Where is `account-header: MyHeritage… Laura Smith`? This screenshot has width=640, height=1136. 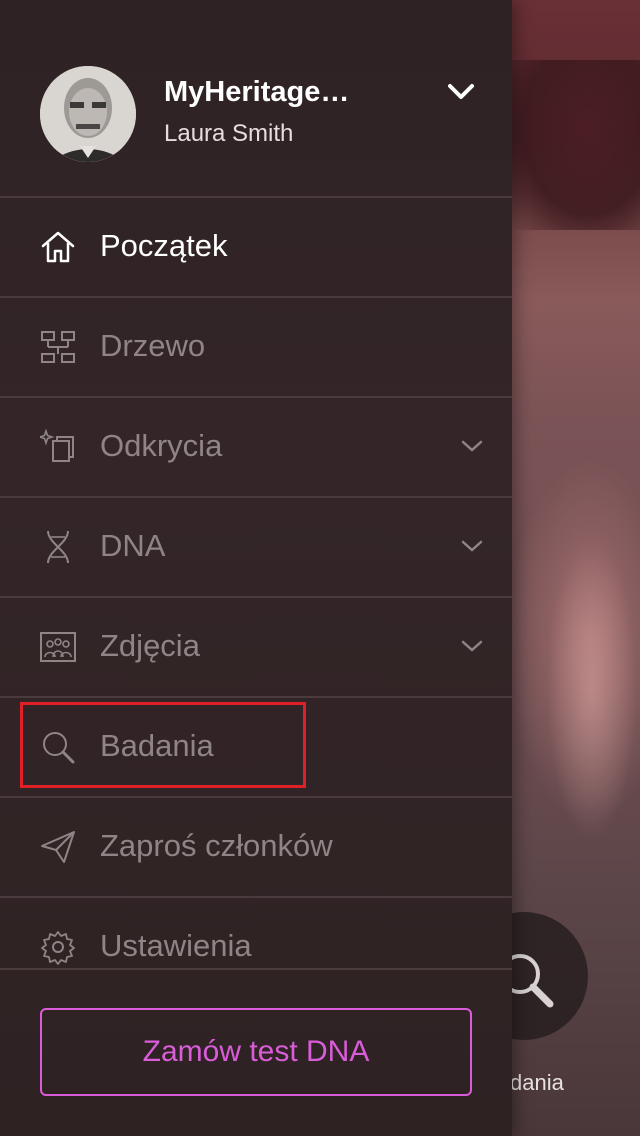 account-header: MyHeritage… Laura Smith is located at coordinates (256, 98).